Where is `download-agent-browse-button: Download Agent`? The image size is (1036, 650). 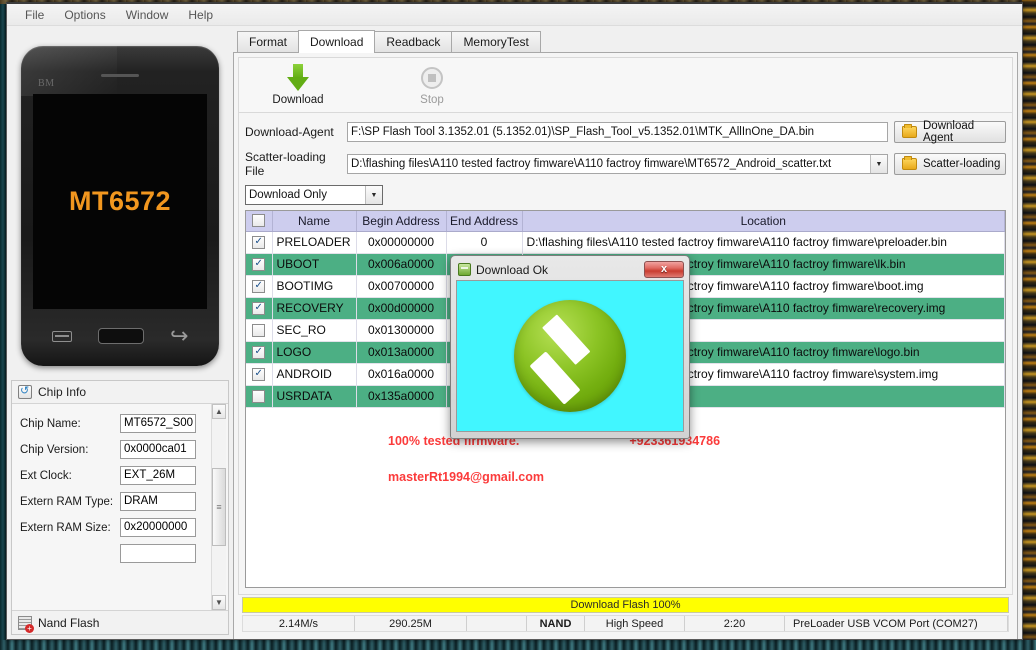
download-agent-browse-button: Download Agent is located at coordinates (950, 132).